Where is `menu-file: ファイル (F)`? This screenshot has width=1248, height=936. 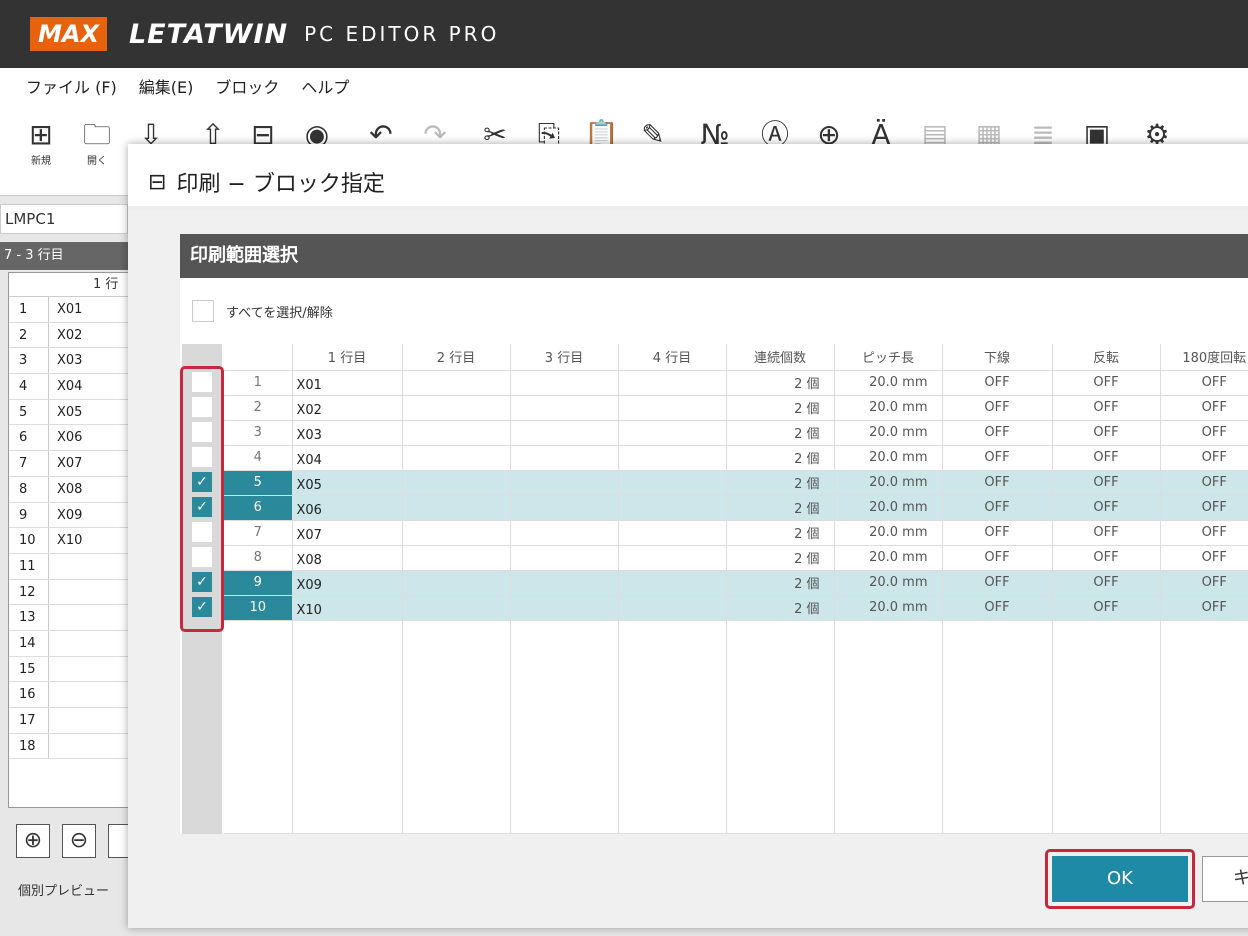 menu-file: ファイル (F) is located at coordinates (71, 86).